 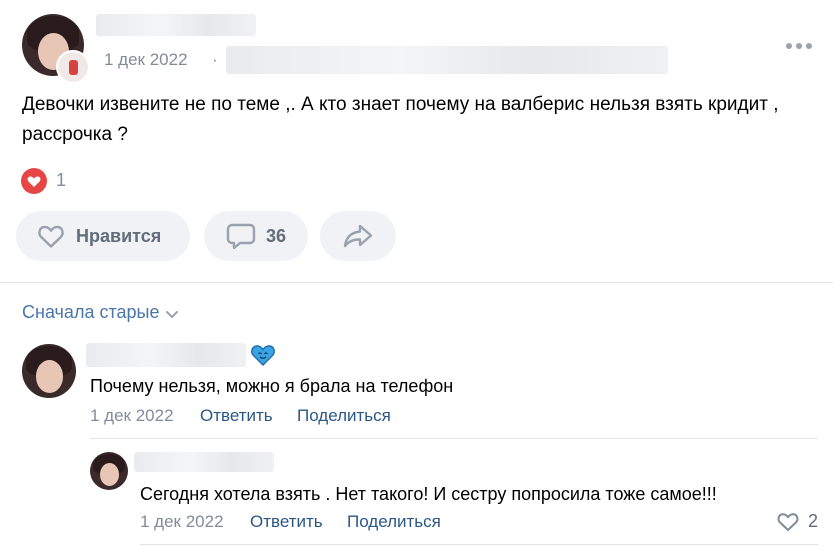 I want to click on post-date: 1 дек 2022, so click(x=146, y=60).